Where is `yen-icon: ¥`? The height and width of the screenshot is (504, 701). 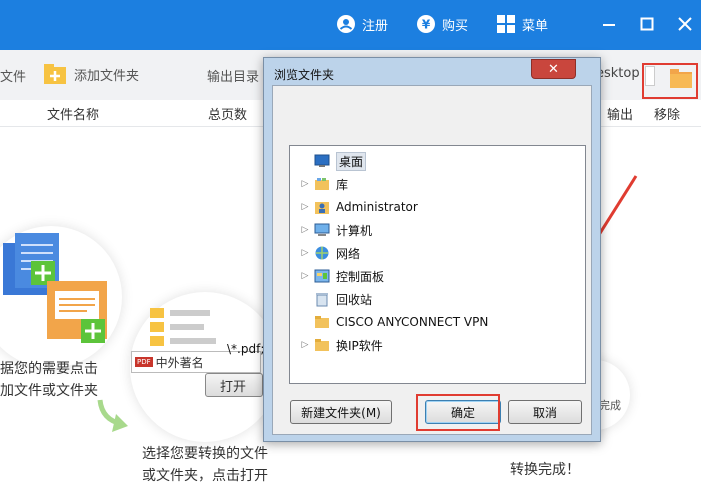 yen-icon: ¥ is located at coordinates (426, 24).